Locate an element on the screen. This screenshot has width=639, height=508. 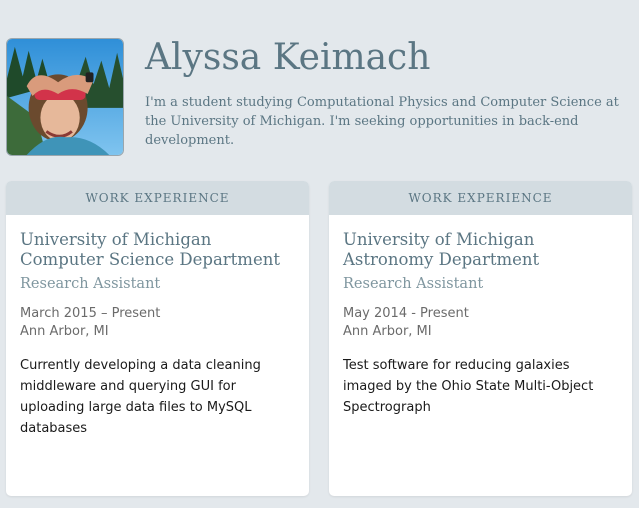
profile-photo is located at coordinates (65, 97).